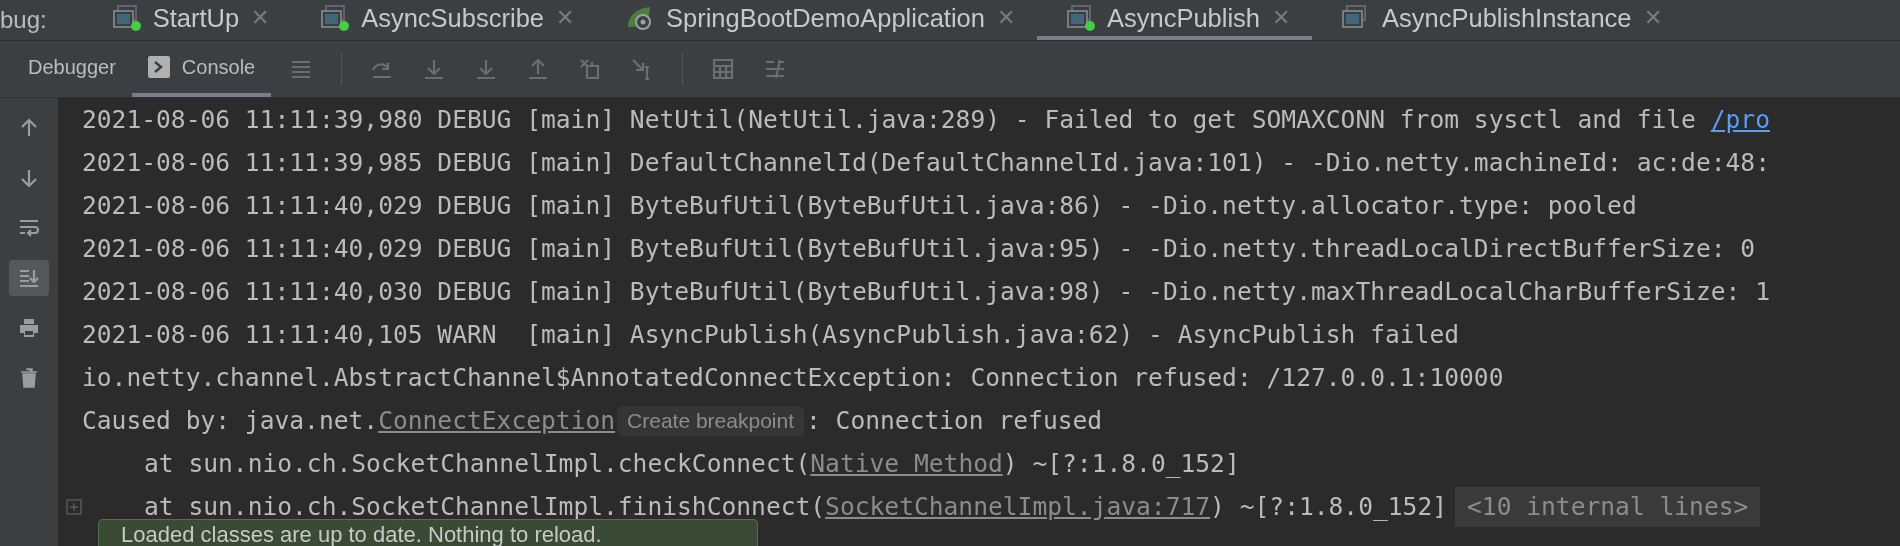 This screenshot has width=1900, height=546. Describe the element at coordinates (74, 506) in the screenshot. I see `expand-icon` at that location.